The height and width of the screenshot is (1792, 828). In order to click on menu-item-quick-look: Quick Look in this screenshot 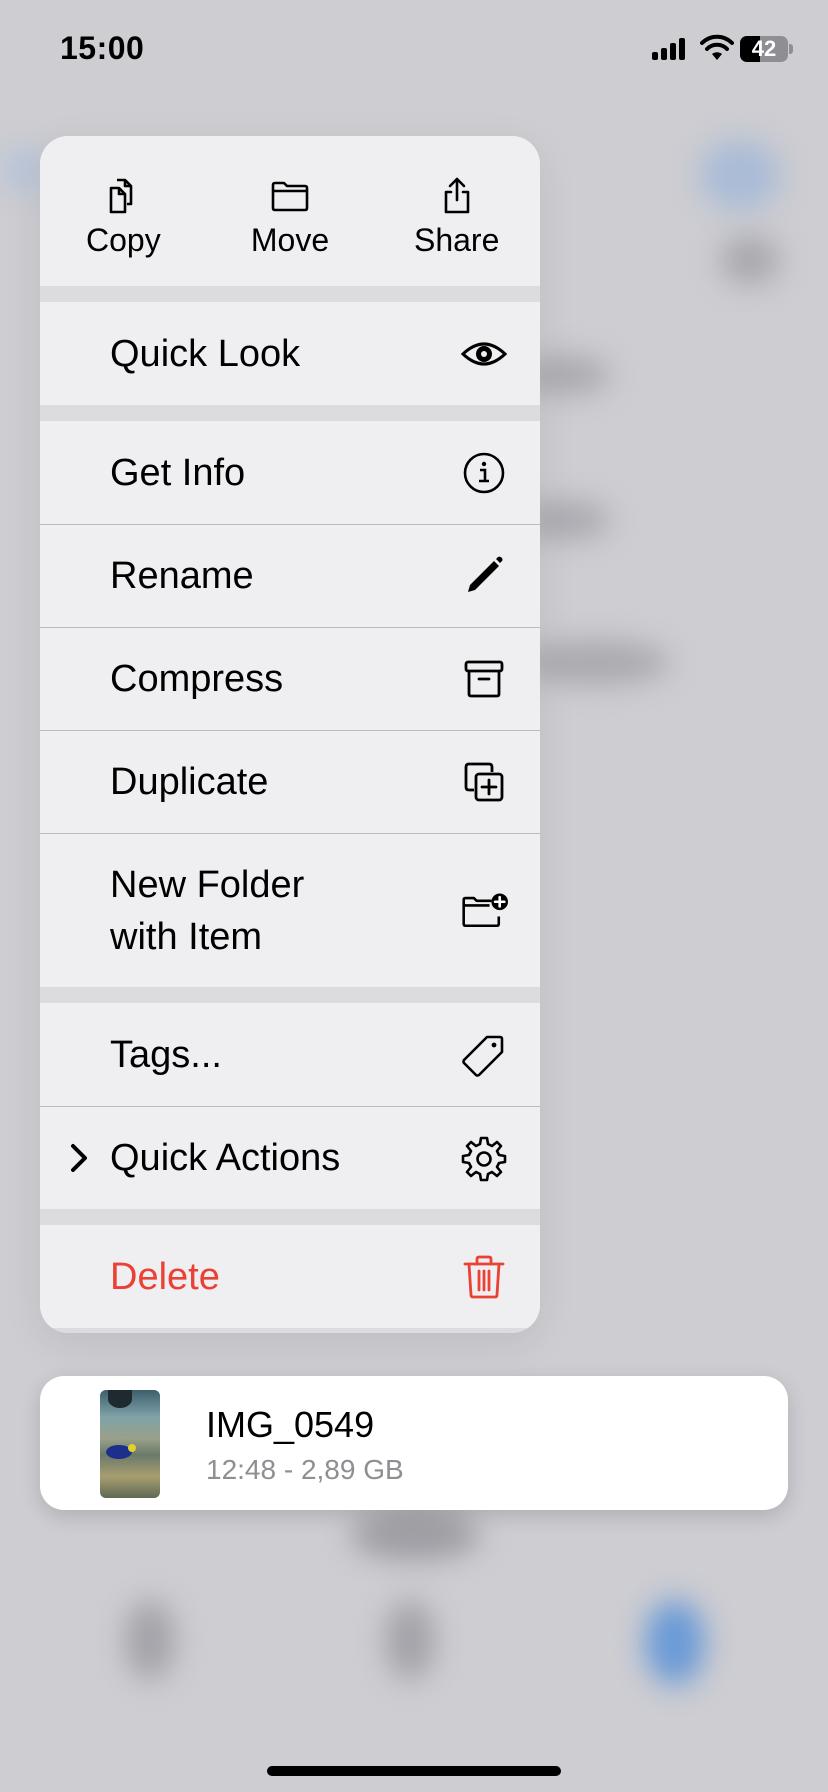, I will do `click(290, 353)`.